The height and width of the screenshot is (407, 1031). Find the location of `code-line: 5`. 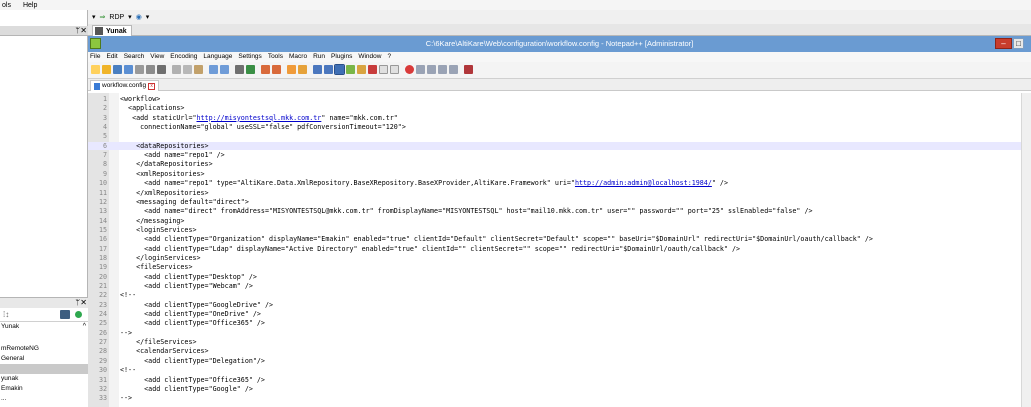

code-line: 5 is located at coordinates (559, 136).